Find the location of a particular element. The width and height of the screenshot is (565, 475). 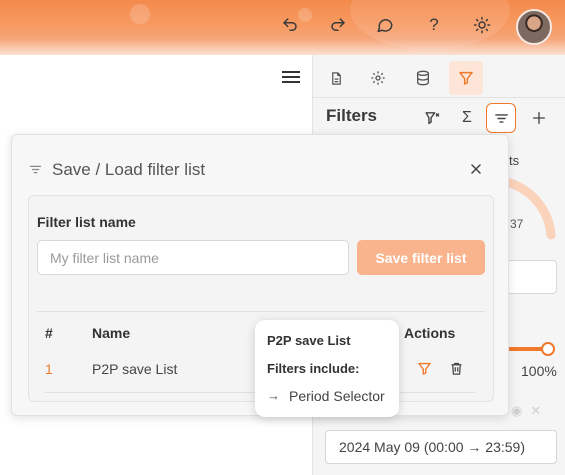

help-glyph: ? is located at coordinates (434, 24).